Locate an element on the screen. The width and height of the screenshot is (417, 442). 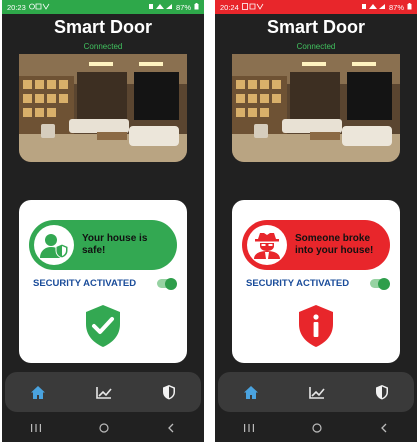
alert-banner: Your house is safe! is located at coordinates (103, 245).